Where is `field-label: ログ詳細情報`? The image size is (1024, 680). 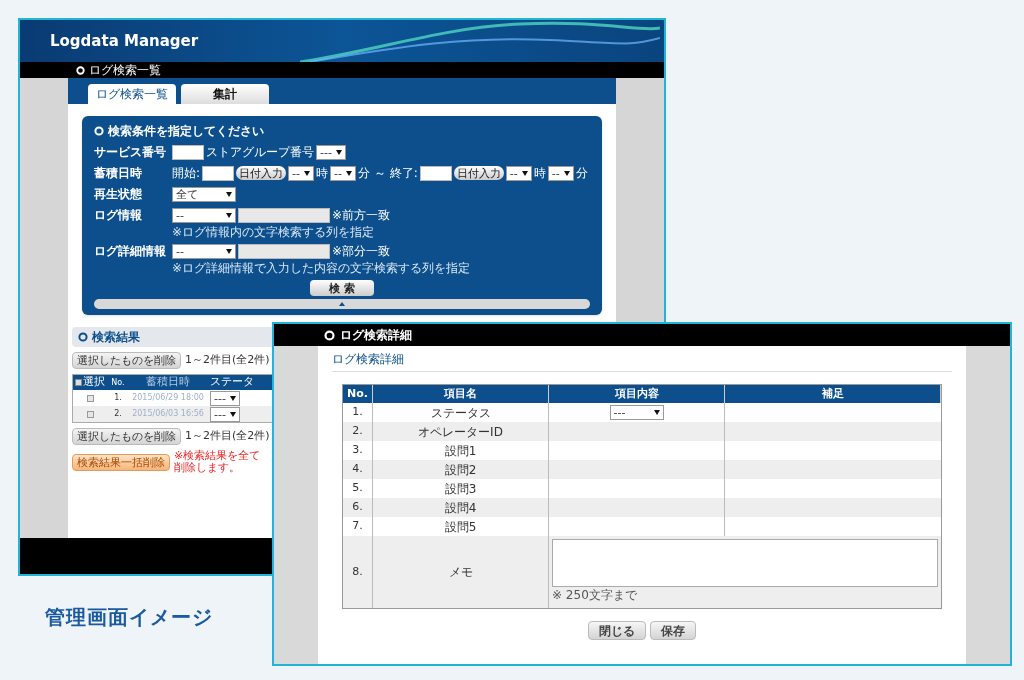 field-label: ログ詳細情報 is located at coordinates (130, 251).